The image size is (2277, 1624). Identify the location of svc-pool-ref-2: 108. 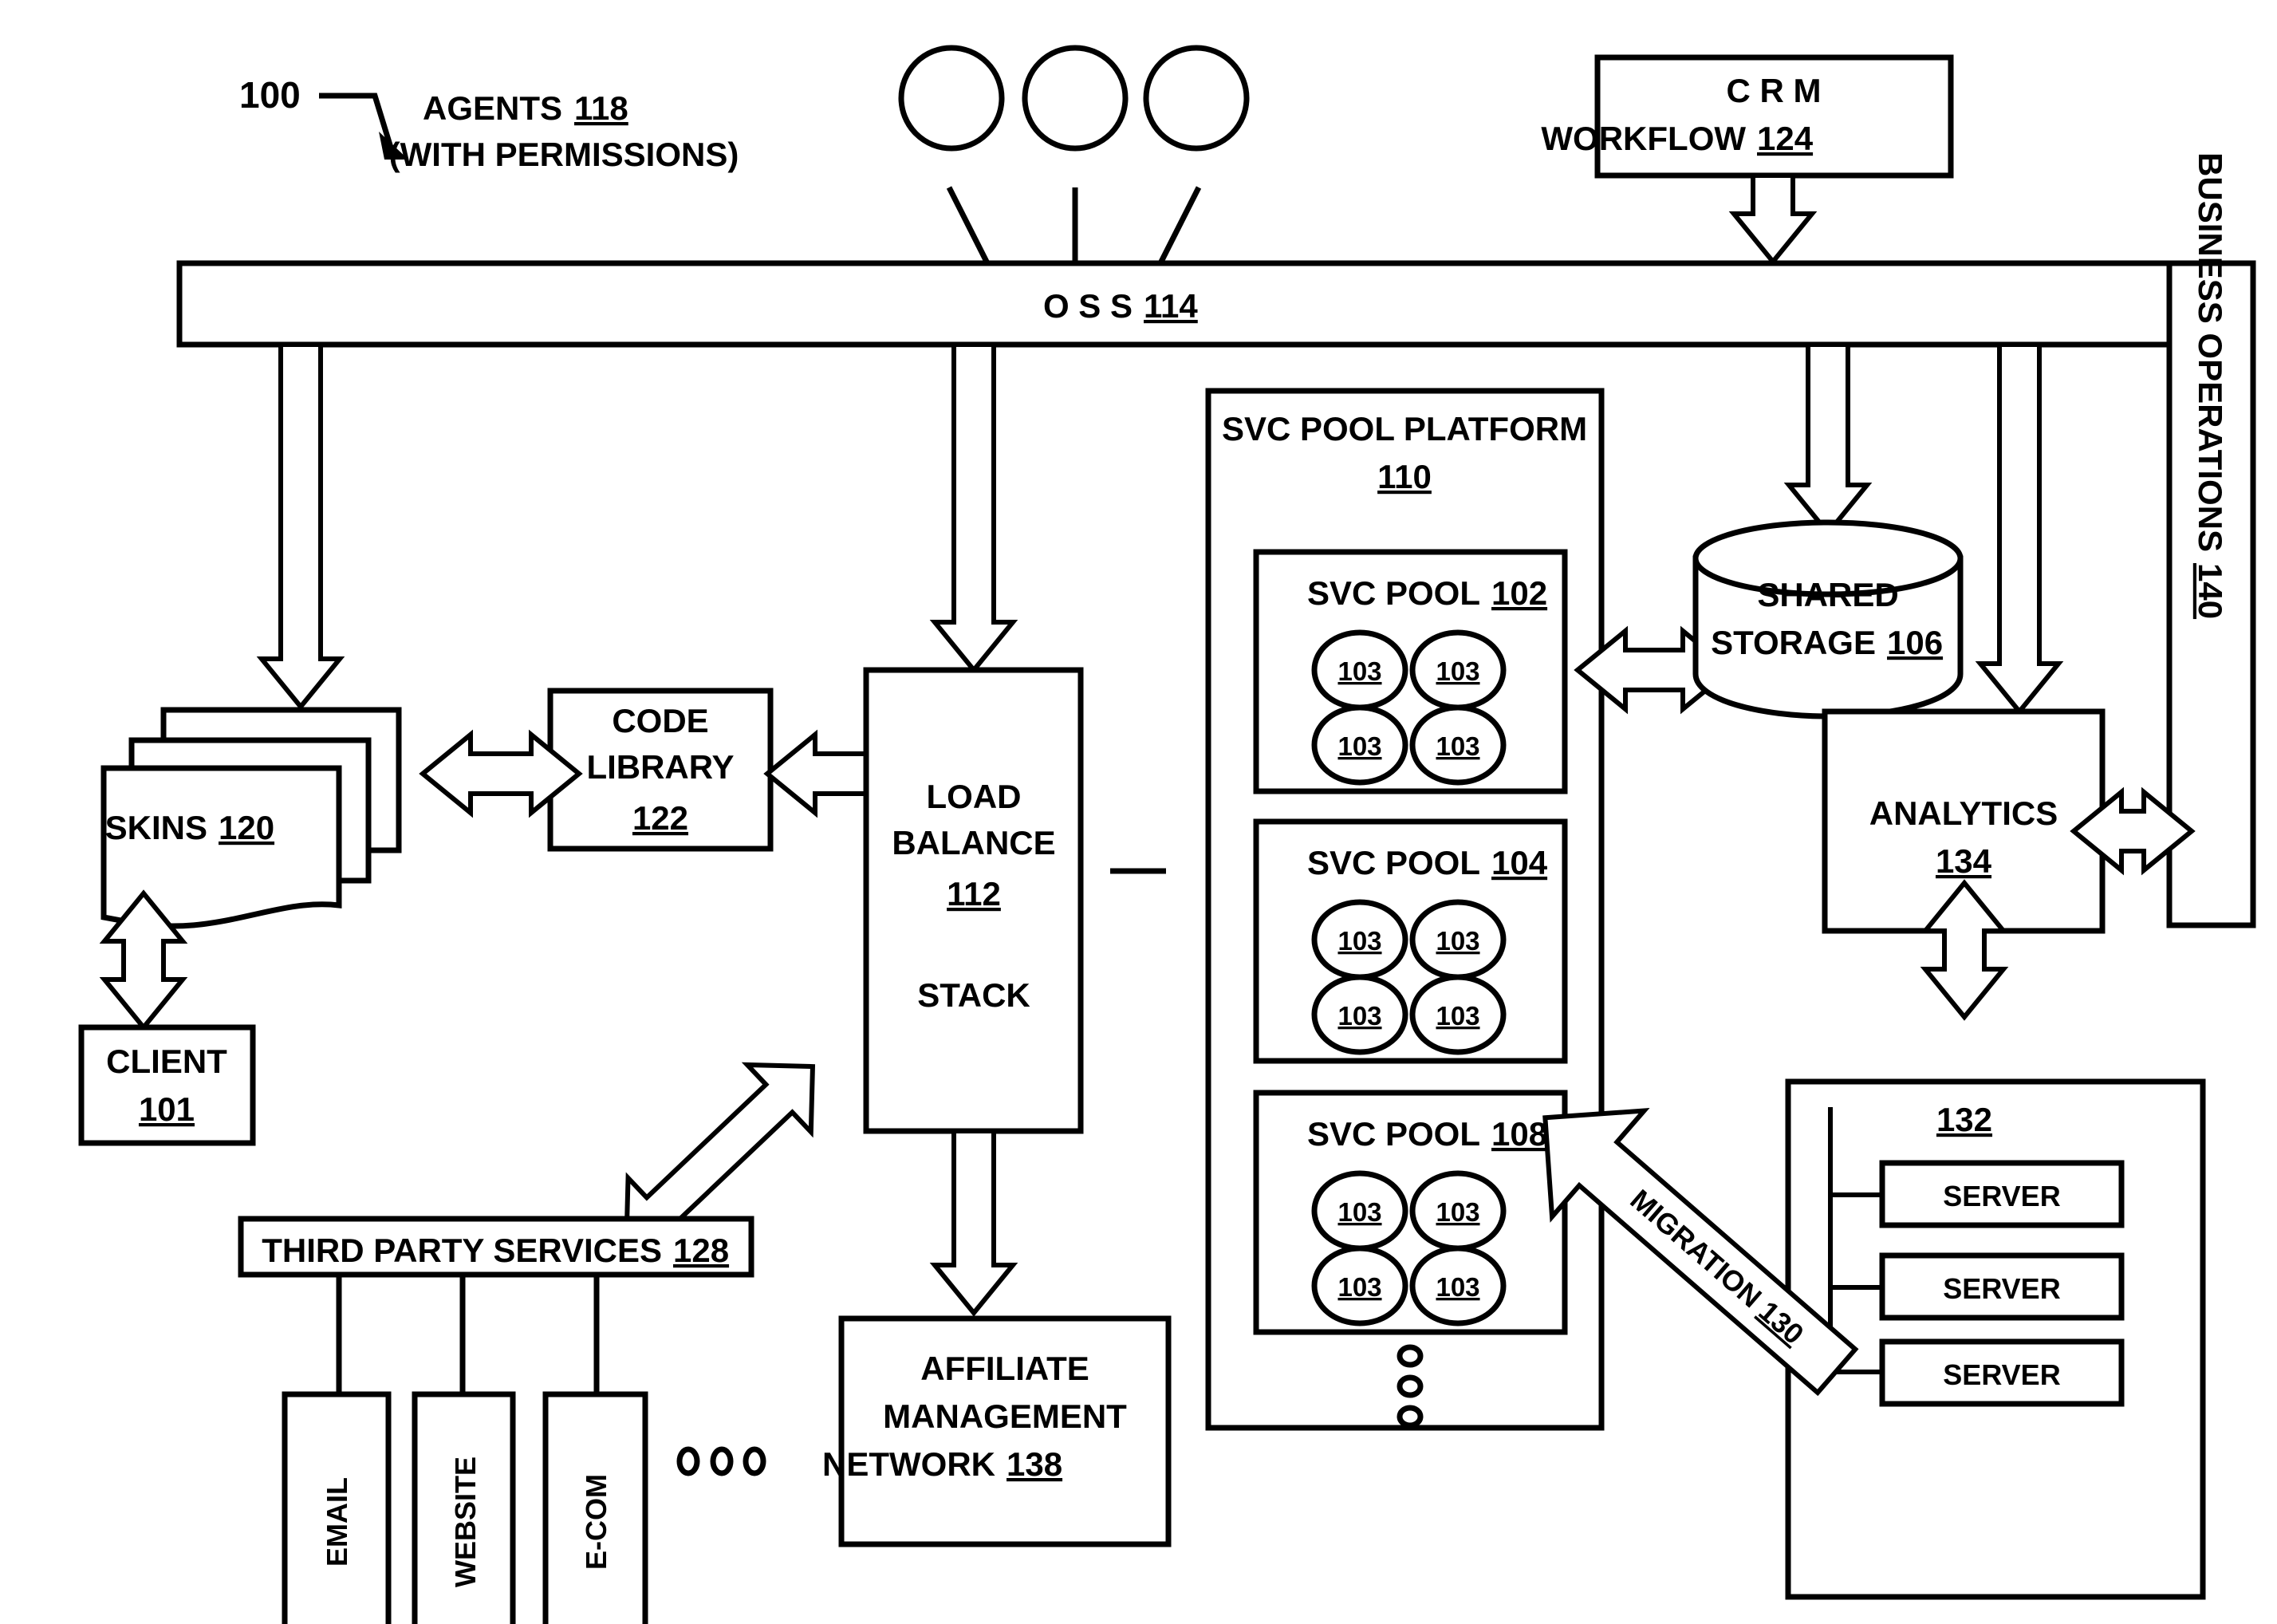
(1519, 1134).